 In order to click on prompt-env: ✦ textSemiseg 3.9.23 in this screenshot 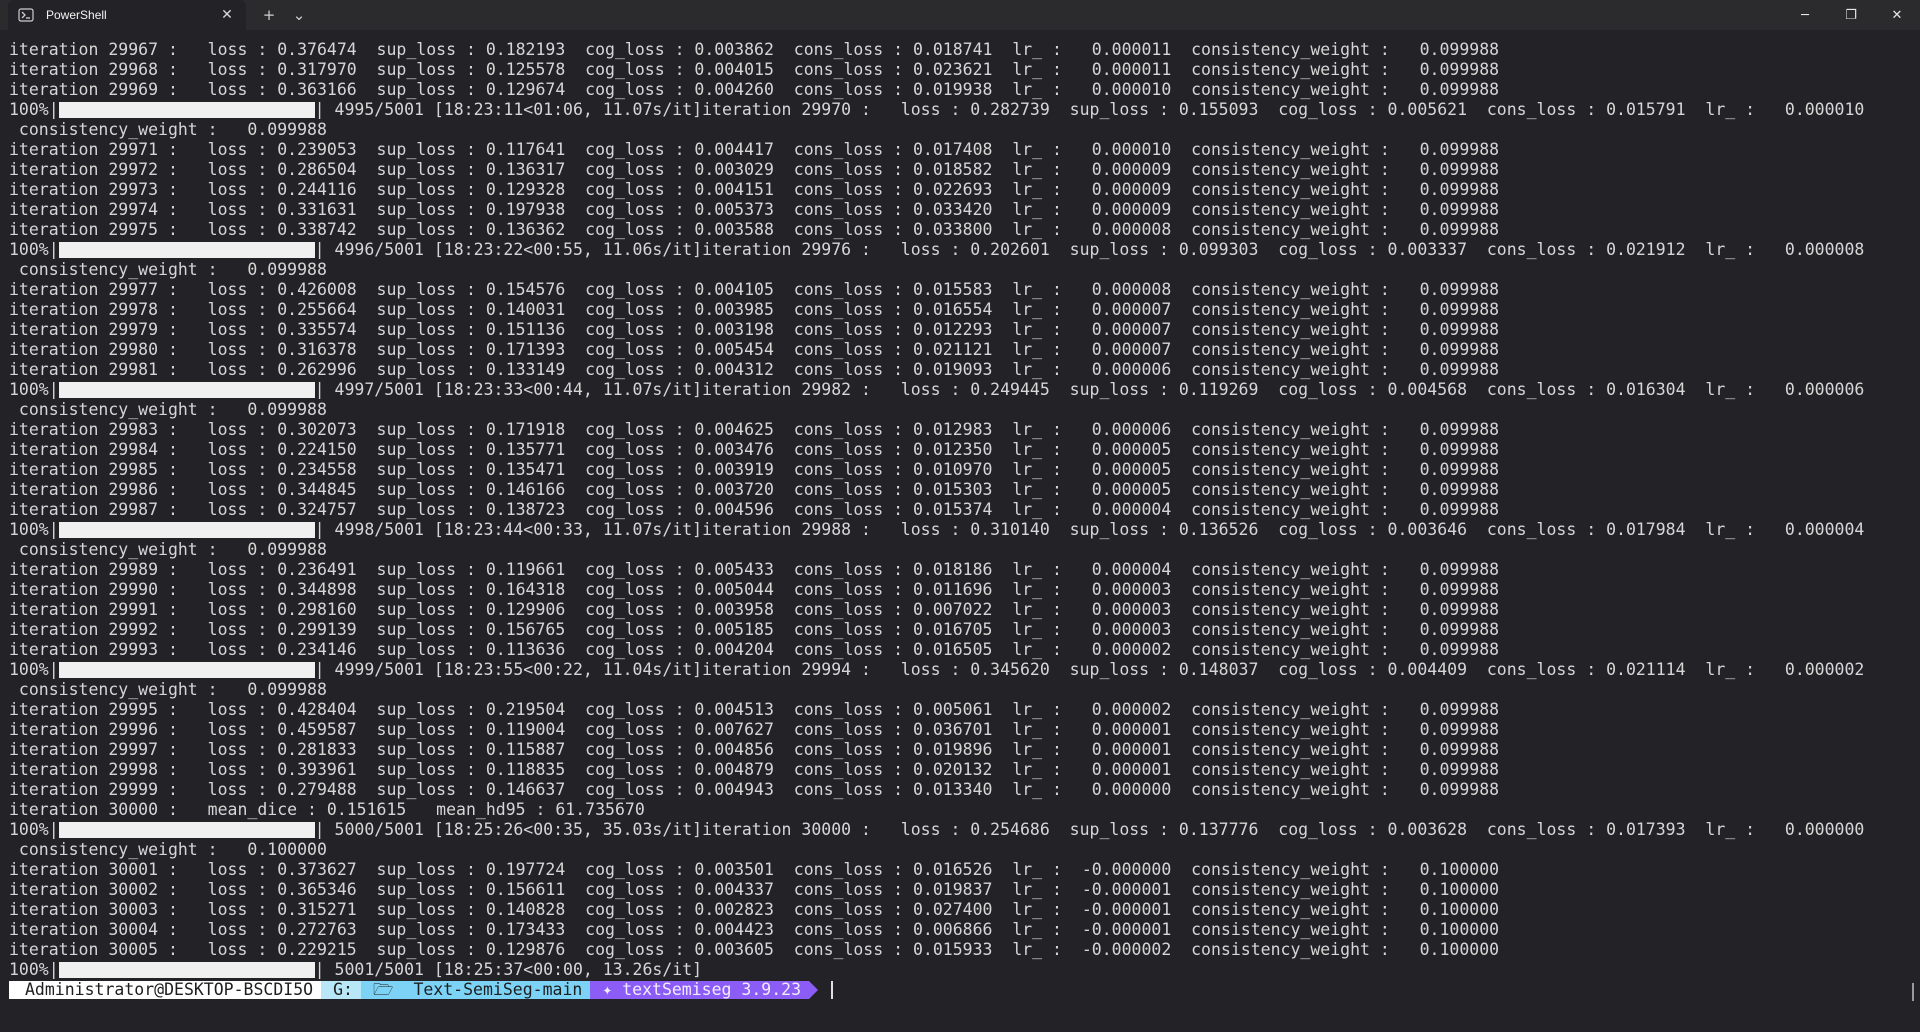, I will do `click(704, 989)`.